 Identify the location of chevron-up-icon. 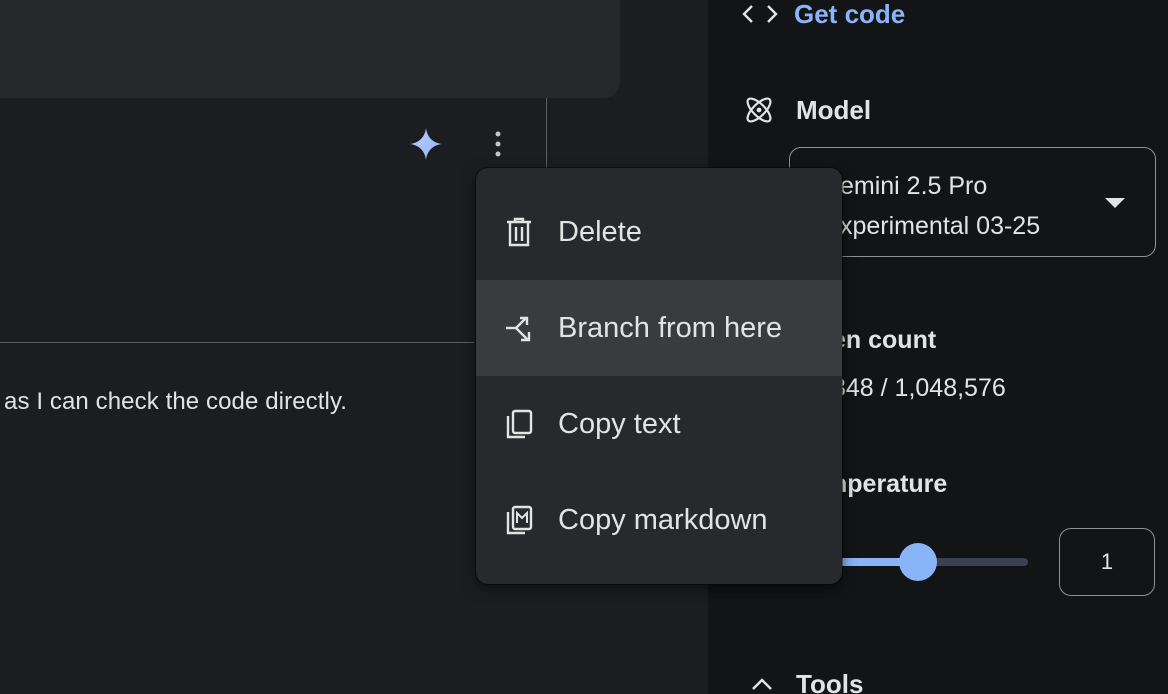
(762, 684).